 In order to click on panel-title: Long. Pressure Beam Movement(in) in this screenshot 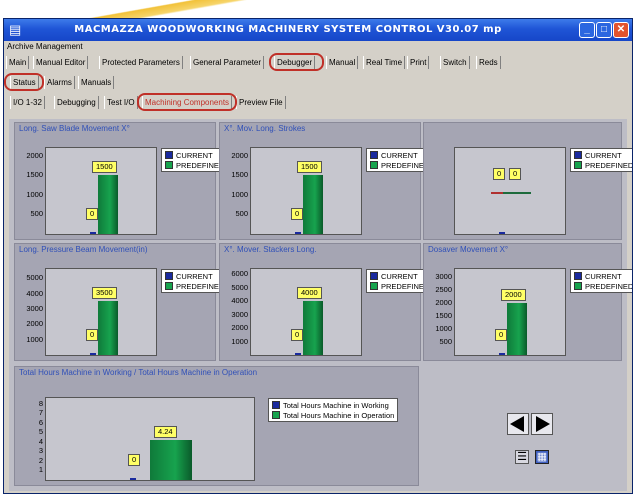, I will do `click(83, 249)`.